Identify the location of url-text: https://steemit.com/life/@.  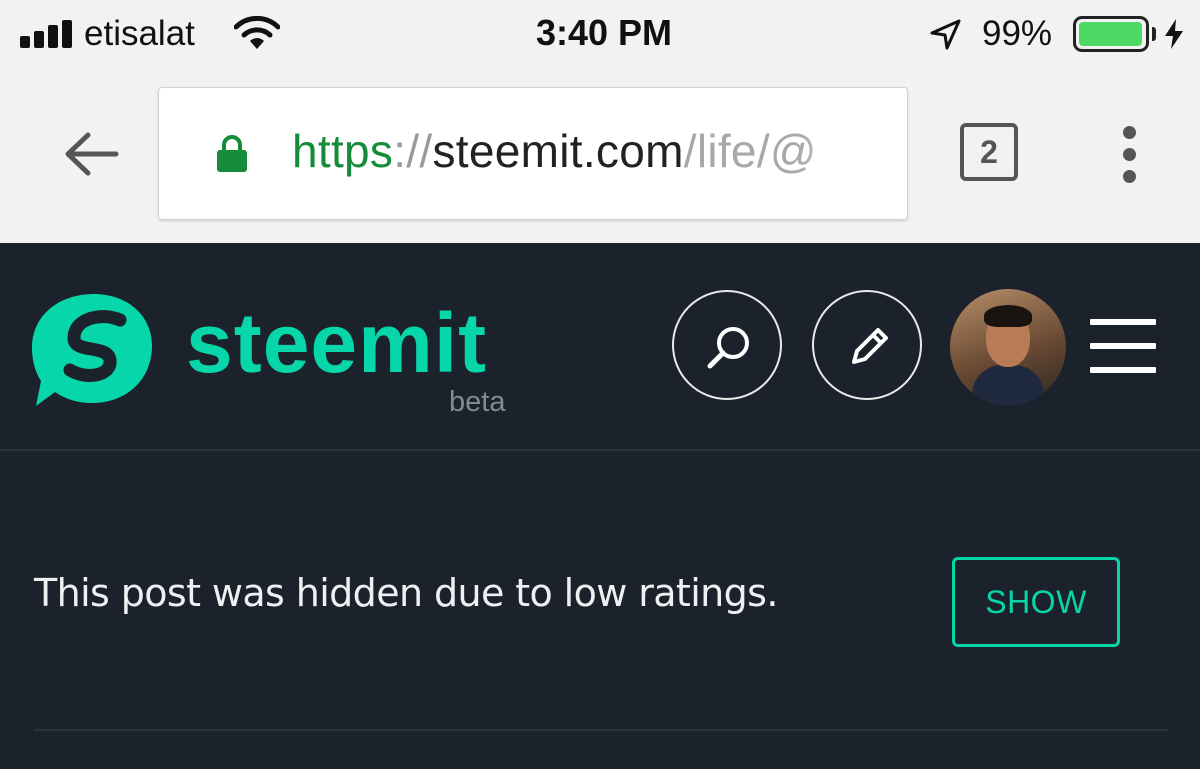
(554, 151).